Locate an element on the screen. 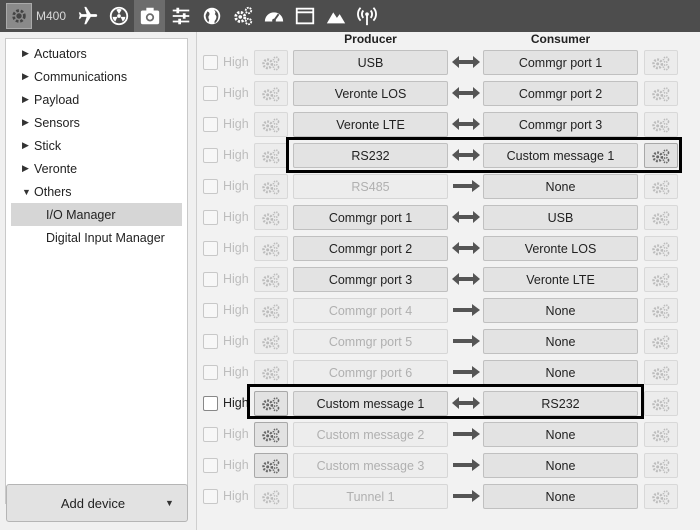 This screenshot has height=530, width=700. radiation-icon is located at coordinates (118, 16).